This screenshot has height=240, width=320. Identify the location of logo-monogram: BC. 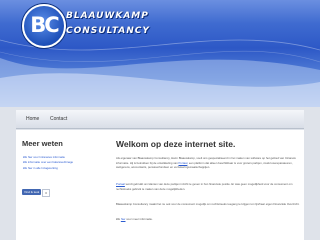
(44, 25).